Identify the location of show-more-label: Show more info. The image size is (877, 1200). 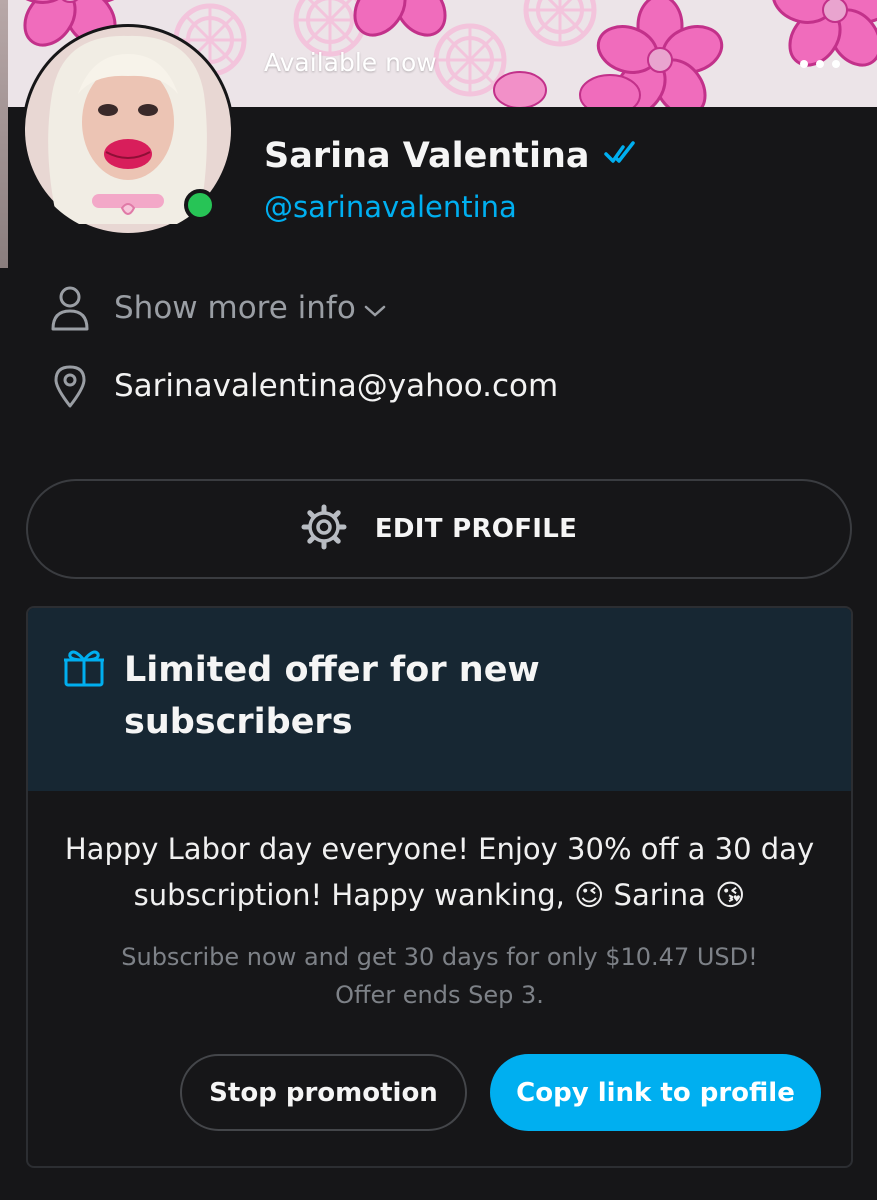
(235, 308).